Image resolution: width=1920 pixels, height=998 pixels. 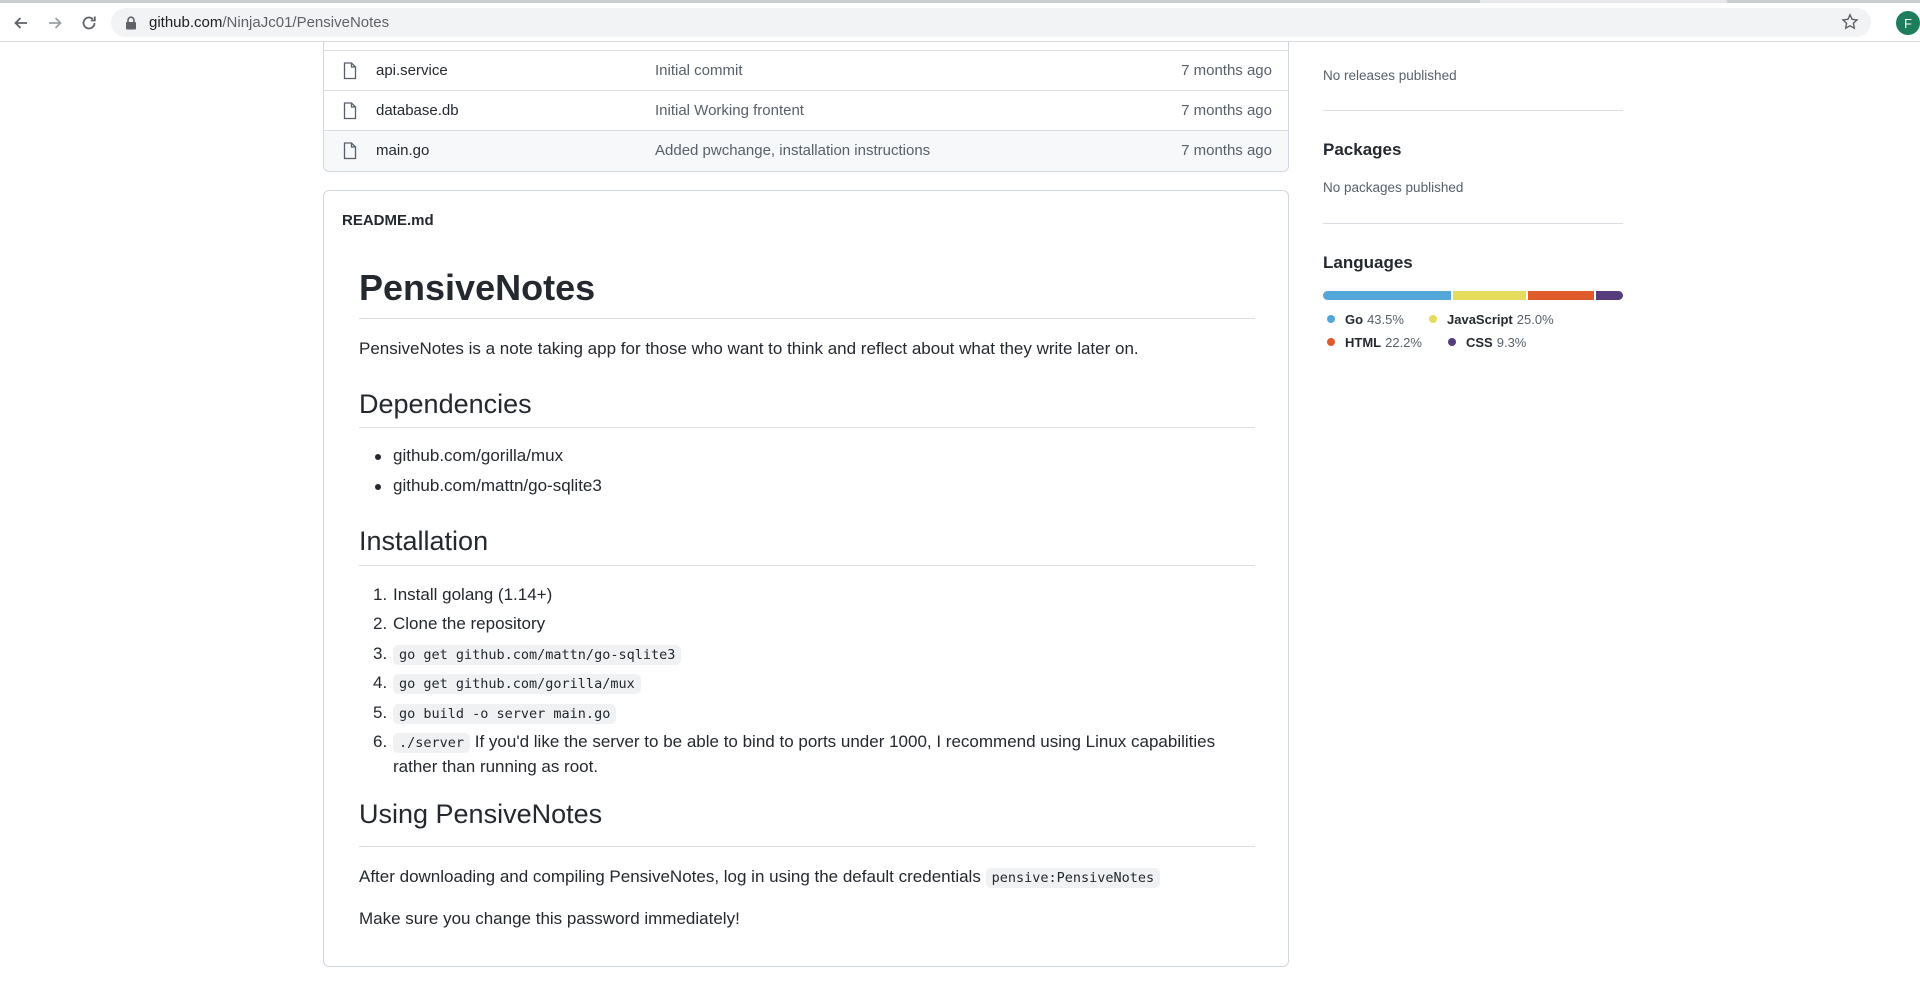 What do you see at coordinates (806, 70) in the screenshot?
I see `file-row: api.service Initial commit 7 months ago` at bounding box center [806, 70].